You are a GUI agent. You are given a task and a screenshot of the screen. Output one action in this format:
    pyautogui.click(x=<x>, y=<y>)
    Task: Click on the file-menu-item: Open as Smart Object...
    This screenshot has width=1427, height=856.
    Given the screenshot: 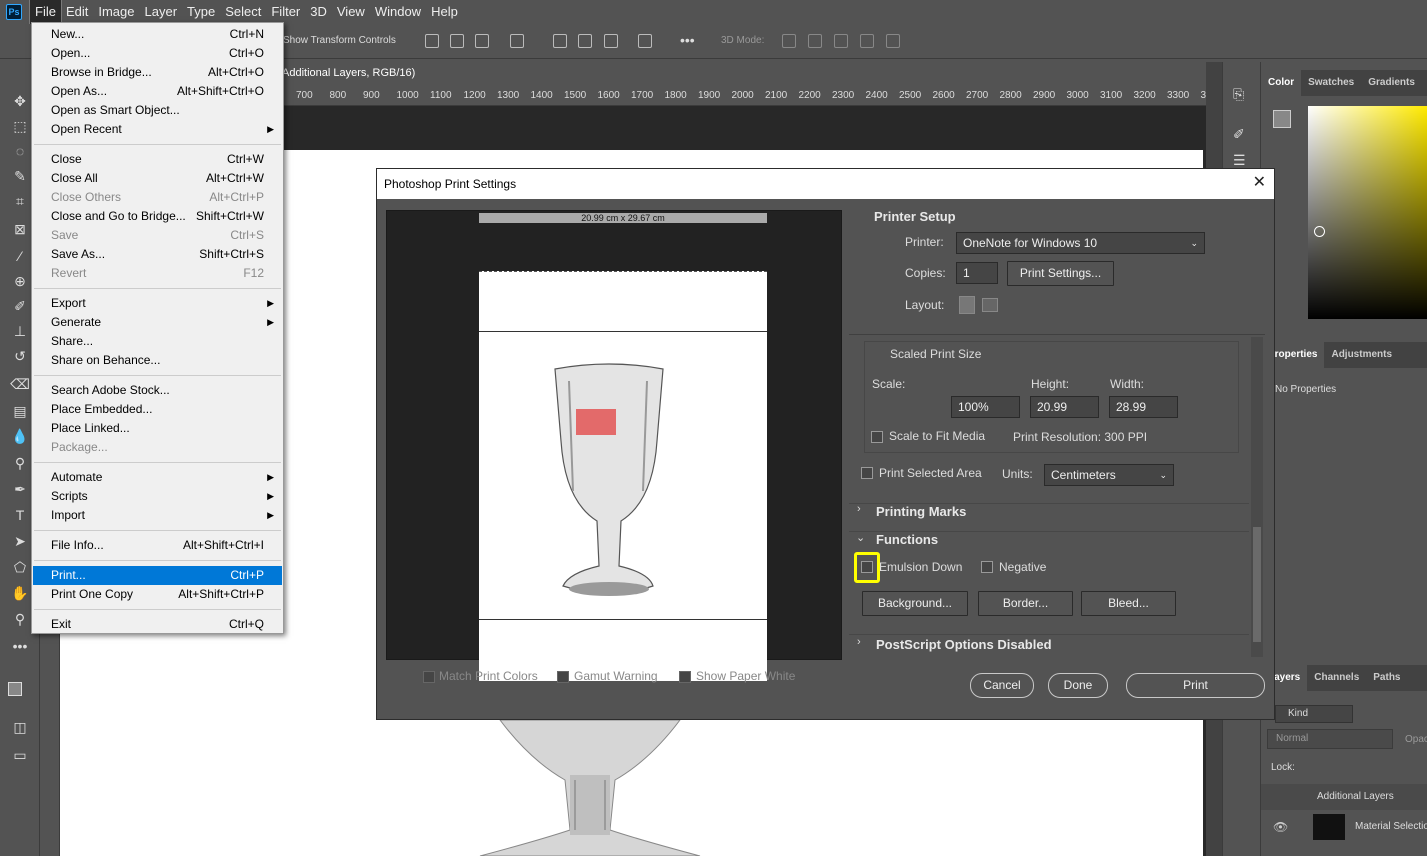 What is the action you would take?
    pyautogui.click(x=157, y=110)
    